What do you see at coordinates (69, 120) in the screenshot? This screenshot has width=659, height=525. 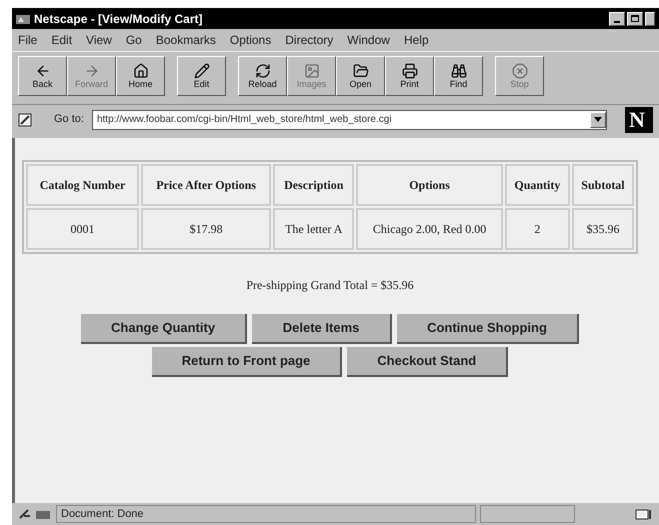 I see `location-label: Go to:` at bounding box center [69, 120].